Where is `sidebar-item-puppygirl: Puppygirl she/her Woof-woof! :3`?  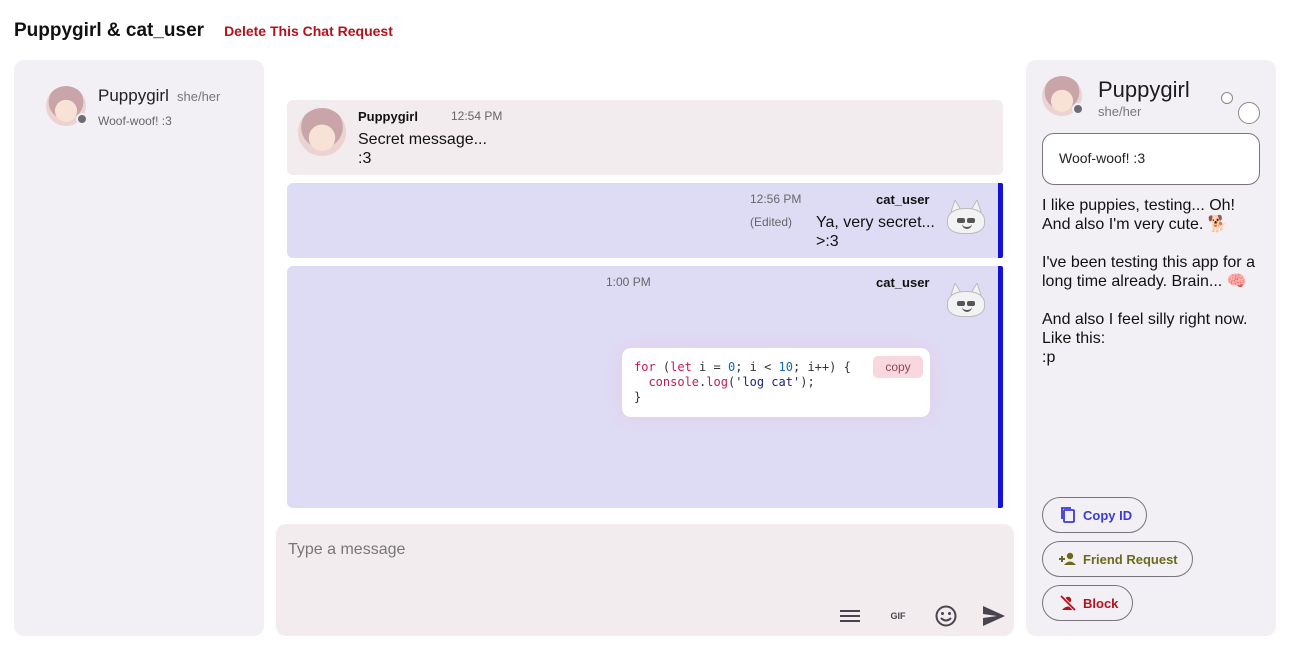
sidebar-item-puppygirl: Puppygirl she/her Woof-woof! :3 is located at coordinates (146, 110).